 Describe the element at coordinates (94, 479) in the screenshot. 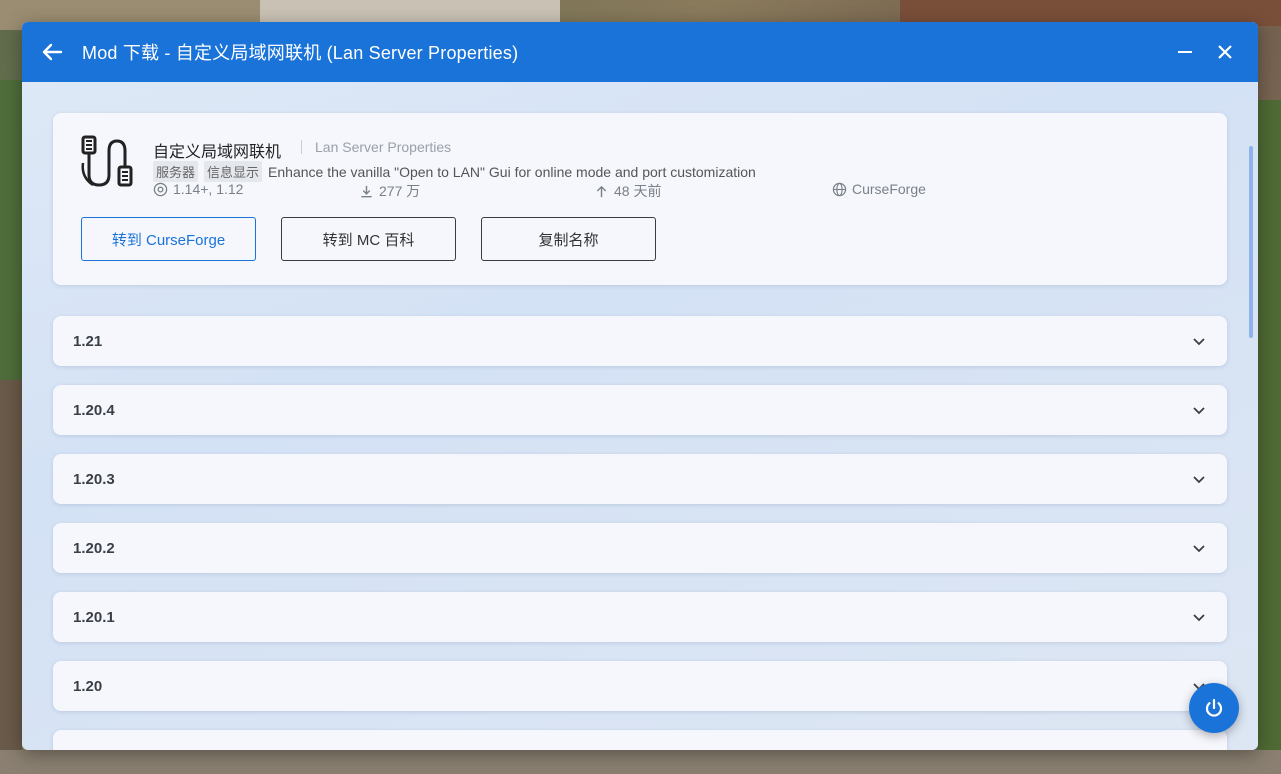

I see `version-label: 1.20.3` at that location.